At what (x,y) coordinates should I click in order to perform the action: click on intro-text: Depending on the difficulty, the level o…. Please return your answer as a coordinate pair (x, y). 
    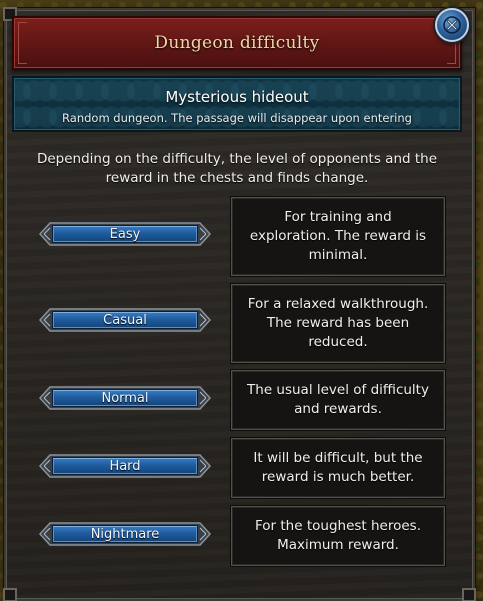
    Looking at the image, I should click on (237, 168).